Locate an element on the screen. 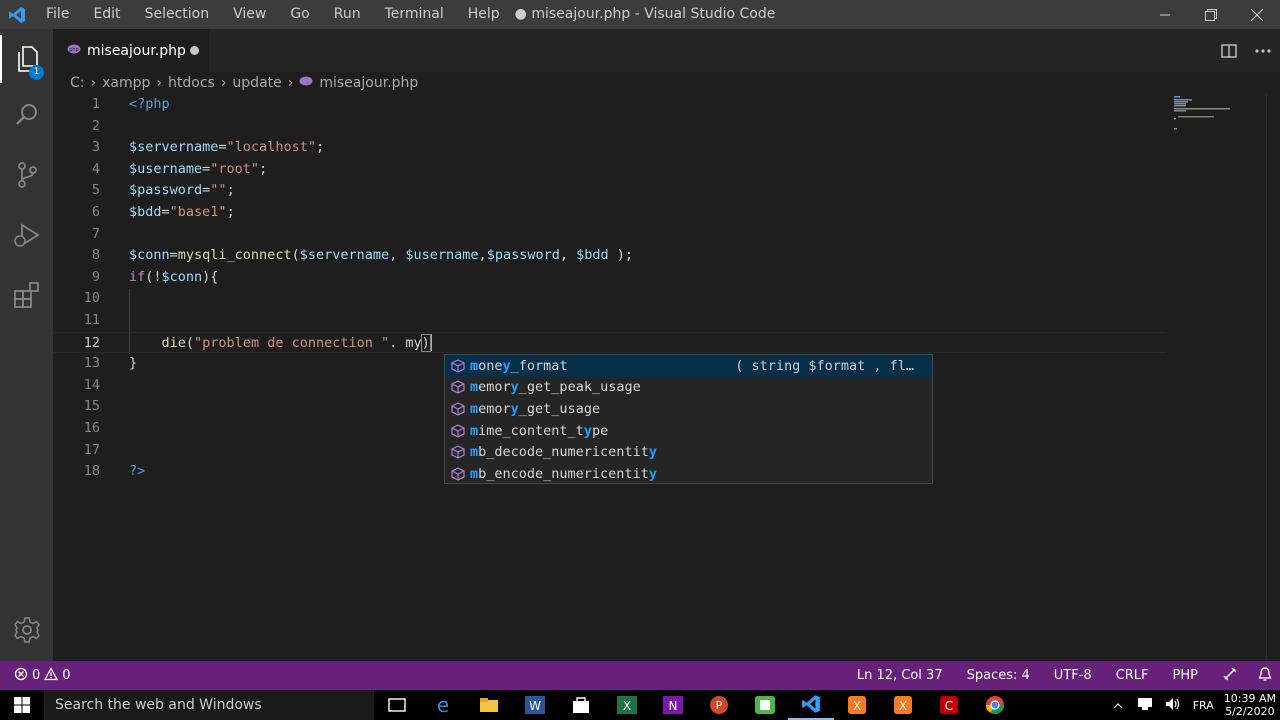 The image size is (1280, 720). warning-count: 0 is located at coordinates (66, 675).